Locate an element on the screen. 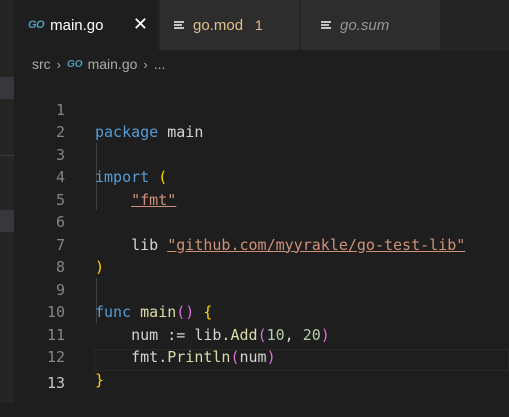  activity-strip is located at coordinates (7, 201).